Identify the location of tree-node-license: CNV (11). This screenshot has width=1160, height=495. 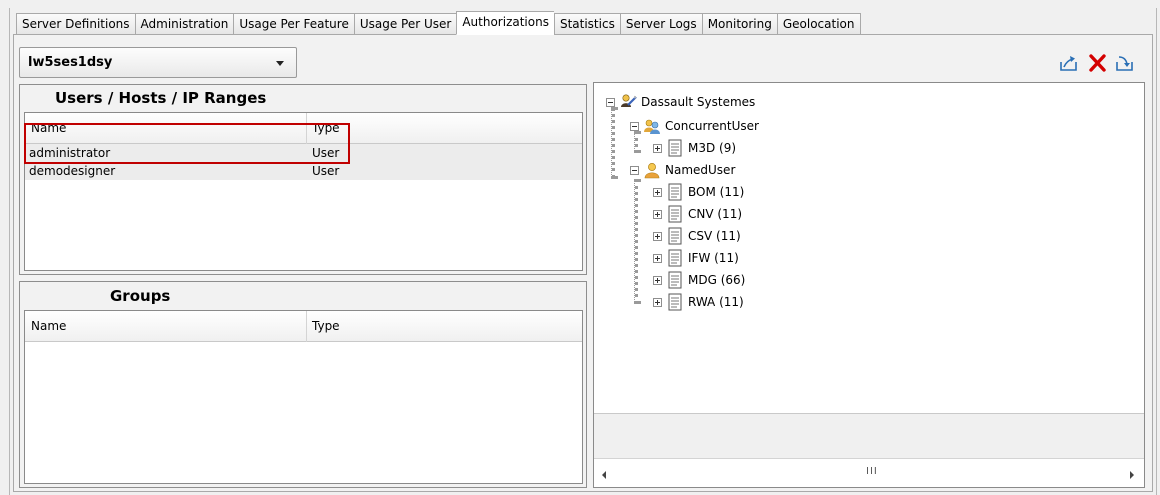
(697, 214).